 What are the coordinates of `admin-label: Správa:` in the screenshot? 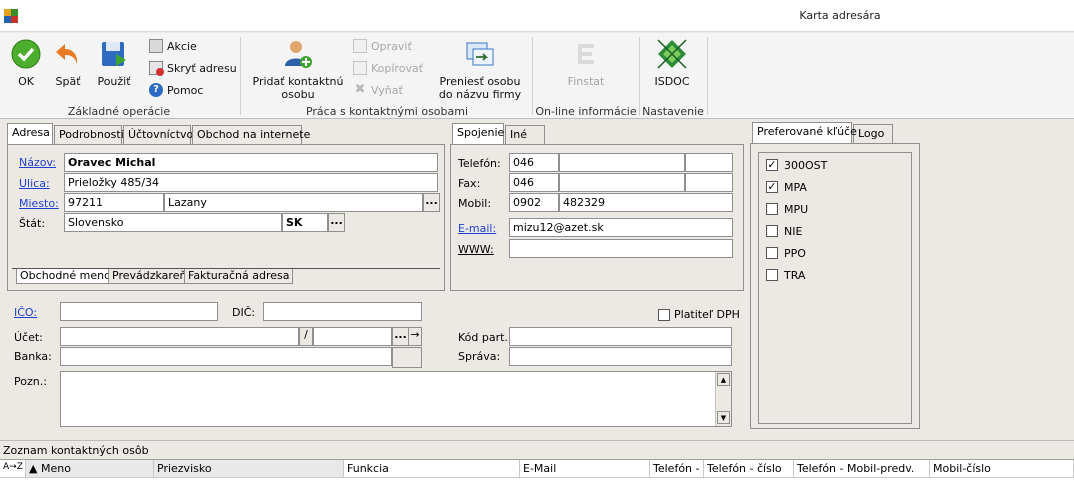 It's located at (479, 356).